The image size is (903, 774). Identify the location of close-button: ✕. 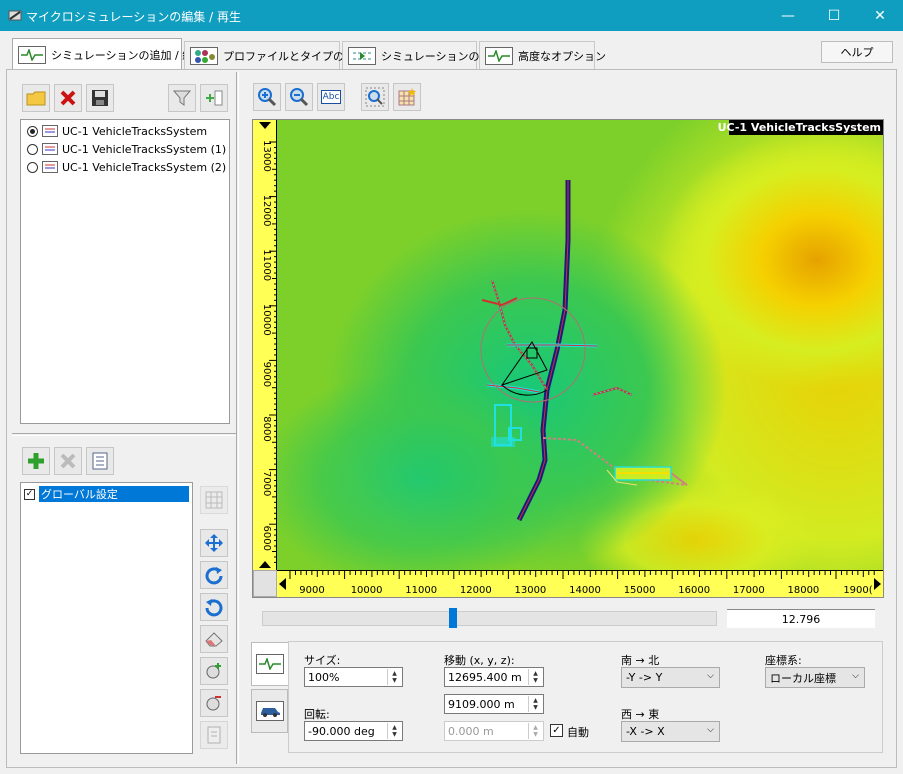
(880, 15).